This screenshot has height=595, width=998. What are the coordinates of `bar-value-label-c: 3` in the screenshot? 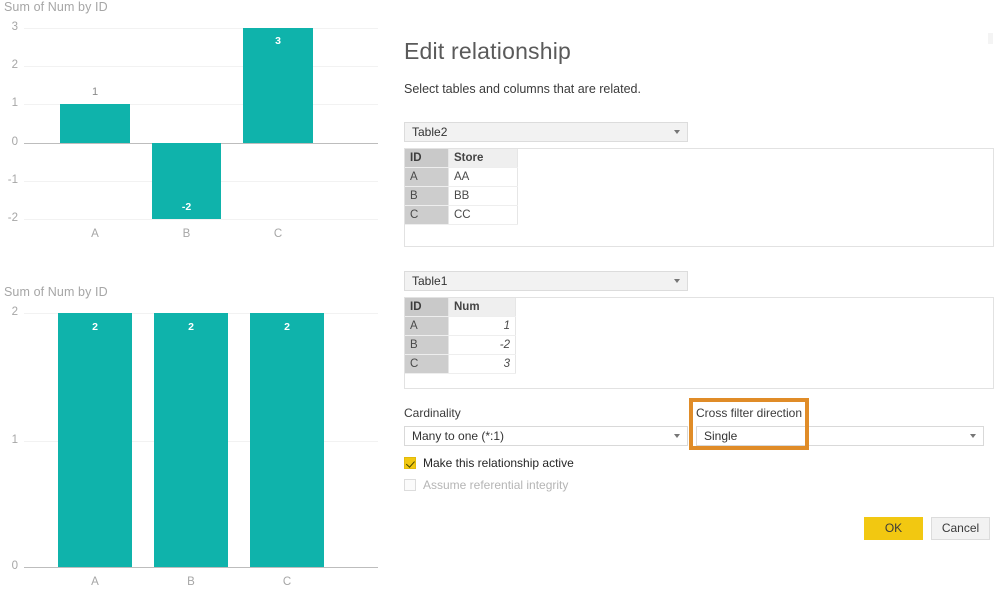 It's located at (278, 41).